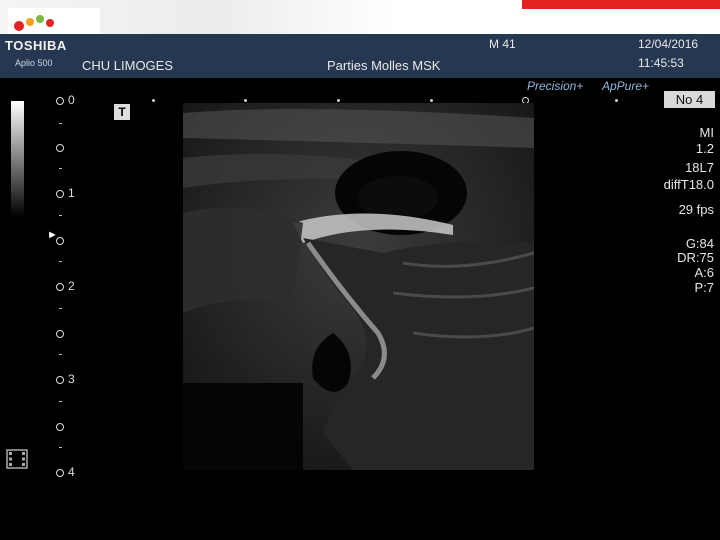  Describe the element at coordinates (696, 209) in the screenshot. I see `frame-rate: 29 fps` at that location.